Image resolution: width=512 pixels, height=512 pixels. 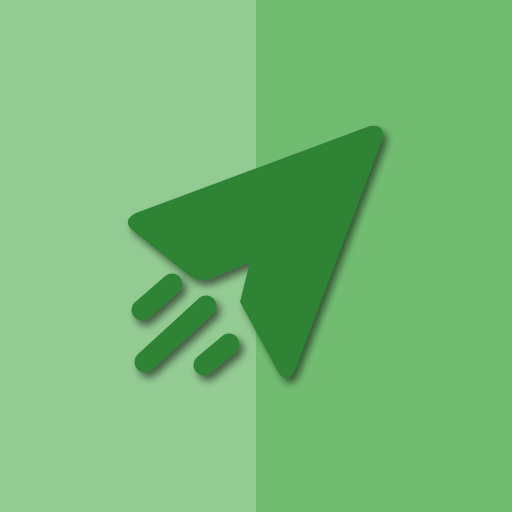 What do you see at coordinates (216, 354) in the screenshot?
I see `speed-line-bottom` at bounding box center [216, 354].